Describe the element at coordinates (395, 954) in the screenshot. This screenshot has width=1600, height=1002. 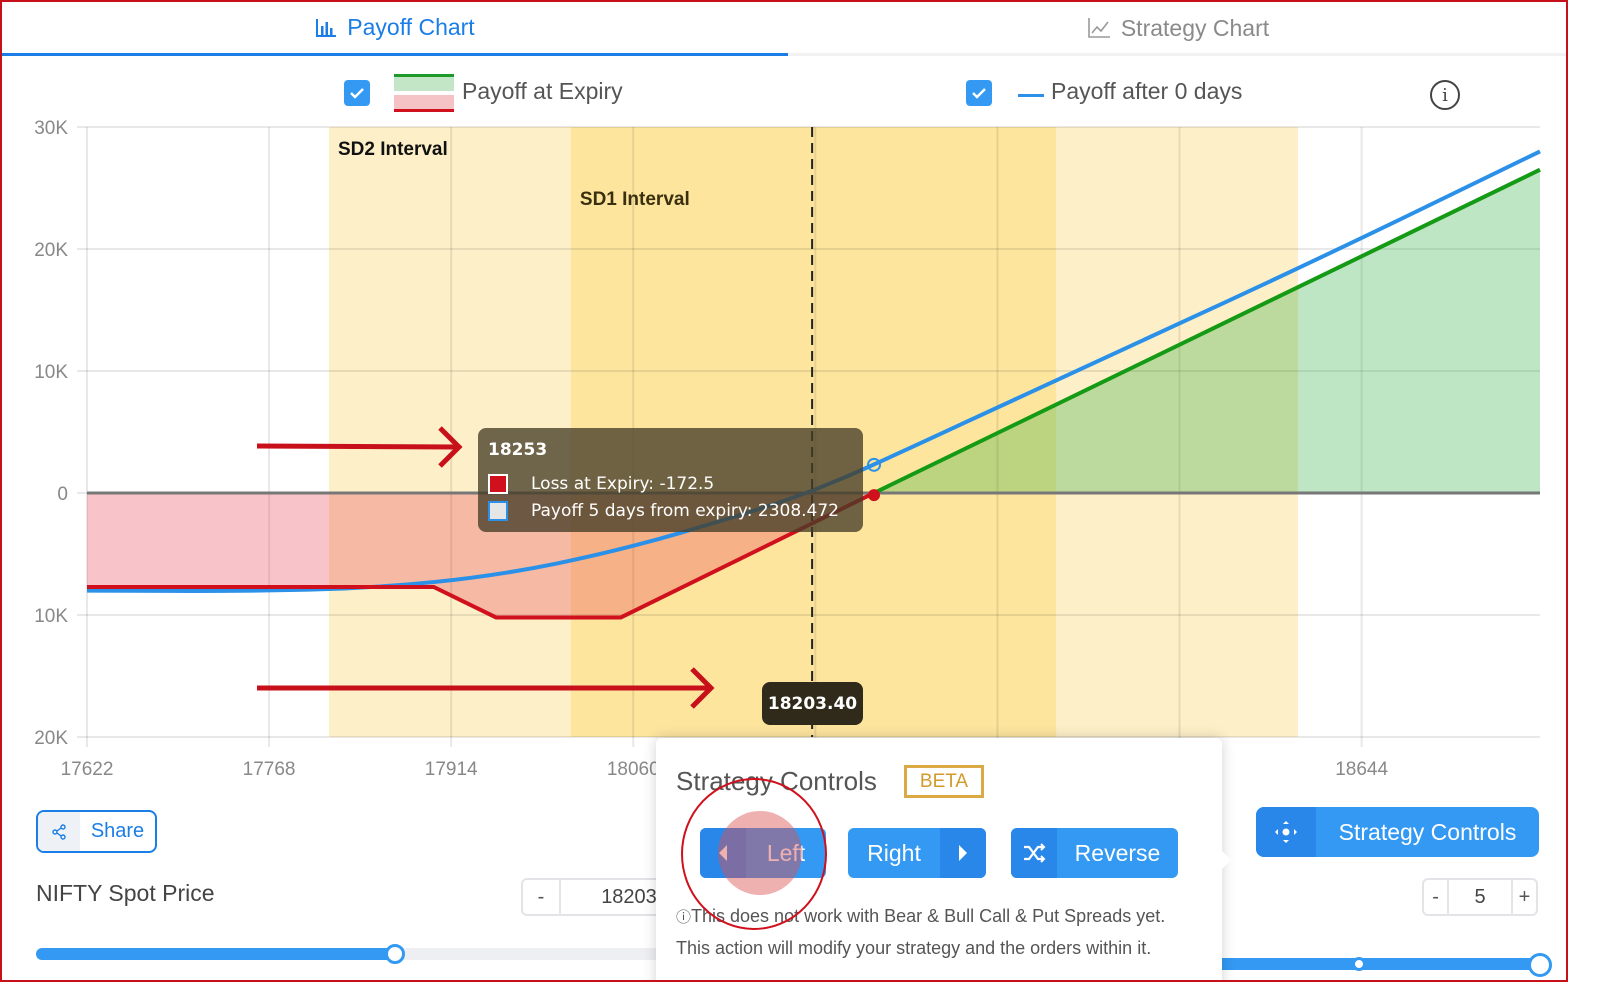
I see `spot-slider-thumb` at that location.